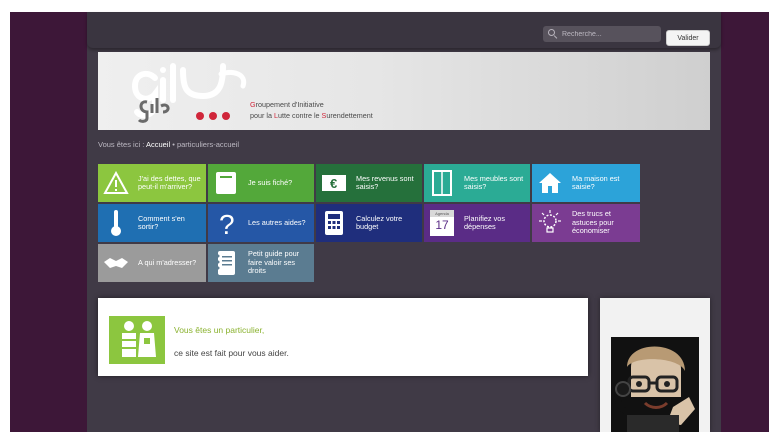 The image size is (779, 432). I want to click on tile-budget: Calculez votre budget, so click(369, 223).